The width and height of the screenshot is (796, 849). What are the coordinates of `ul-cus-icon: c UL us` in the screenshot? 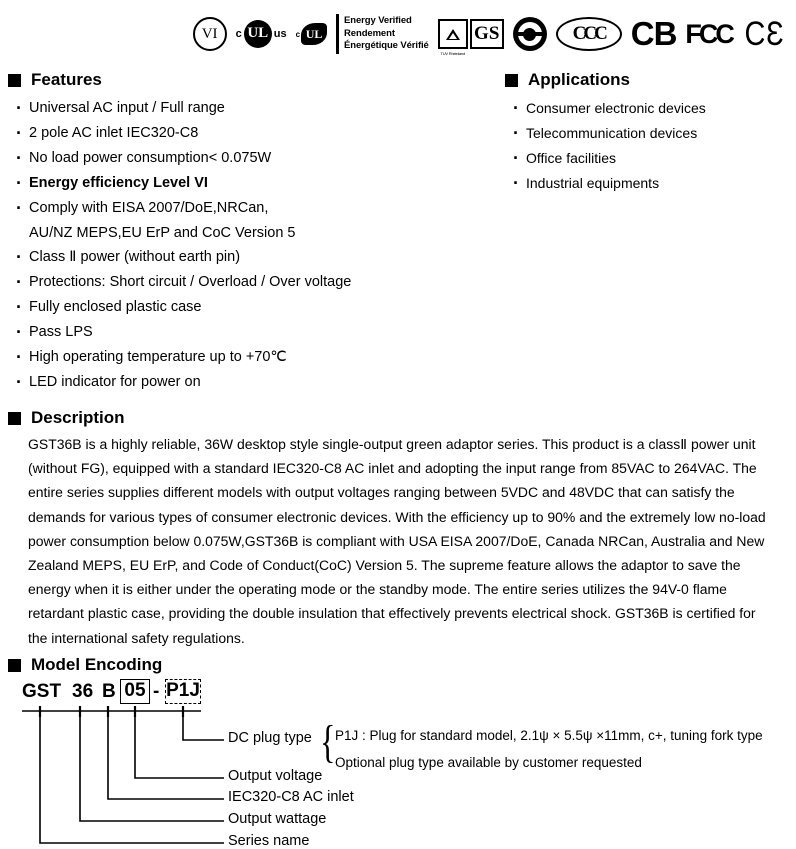 It's located at (261, 34).